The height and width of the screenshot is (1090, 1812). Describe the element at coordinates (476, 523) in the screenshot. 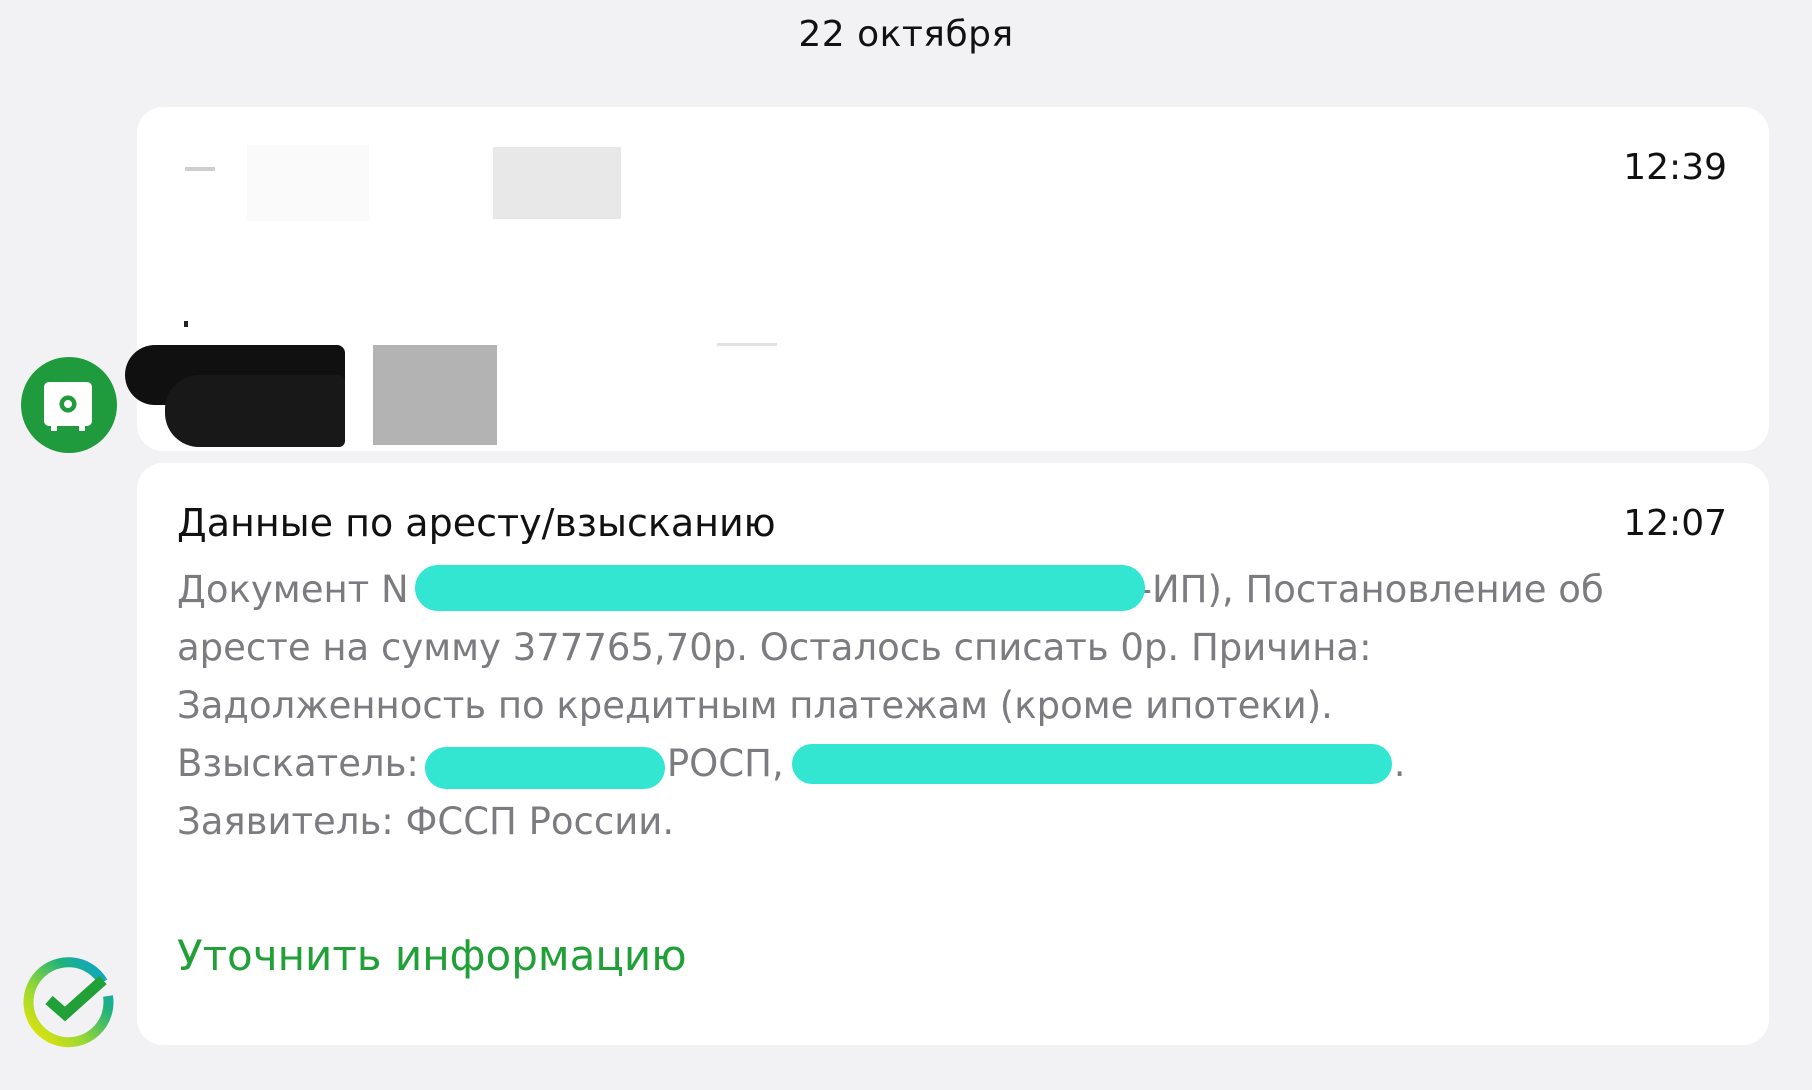

I see `message-title: Данные по аресту/взысканию` at that location.